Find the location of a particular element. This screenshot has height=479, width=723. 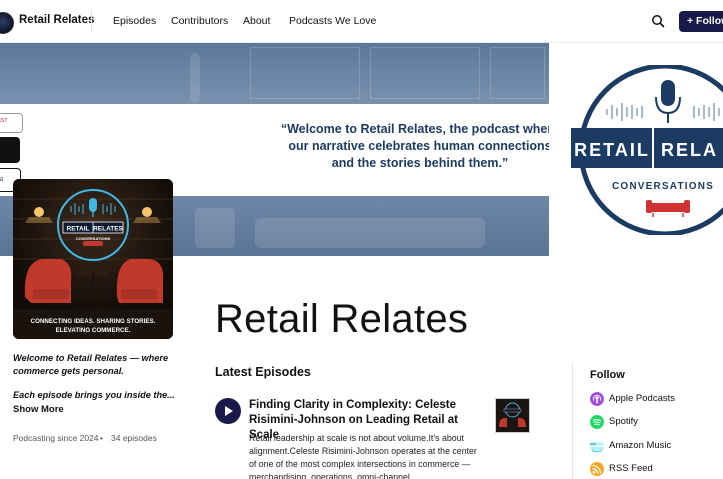

listen-badge-dark is located at coordinates (10, 150).